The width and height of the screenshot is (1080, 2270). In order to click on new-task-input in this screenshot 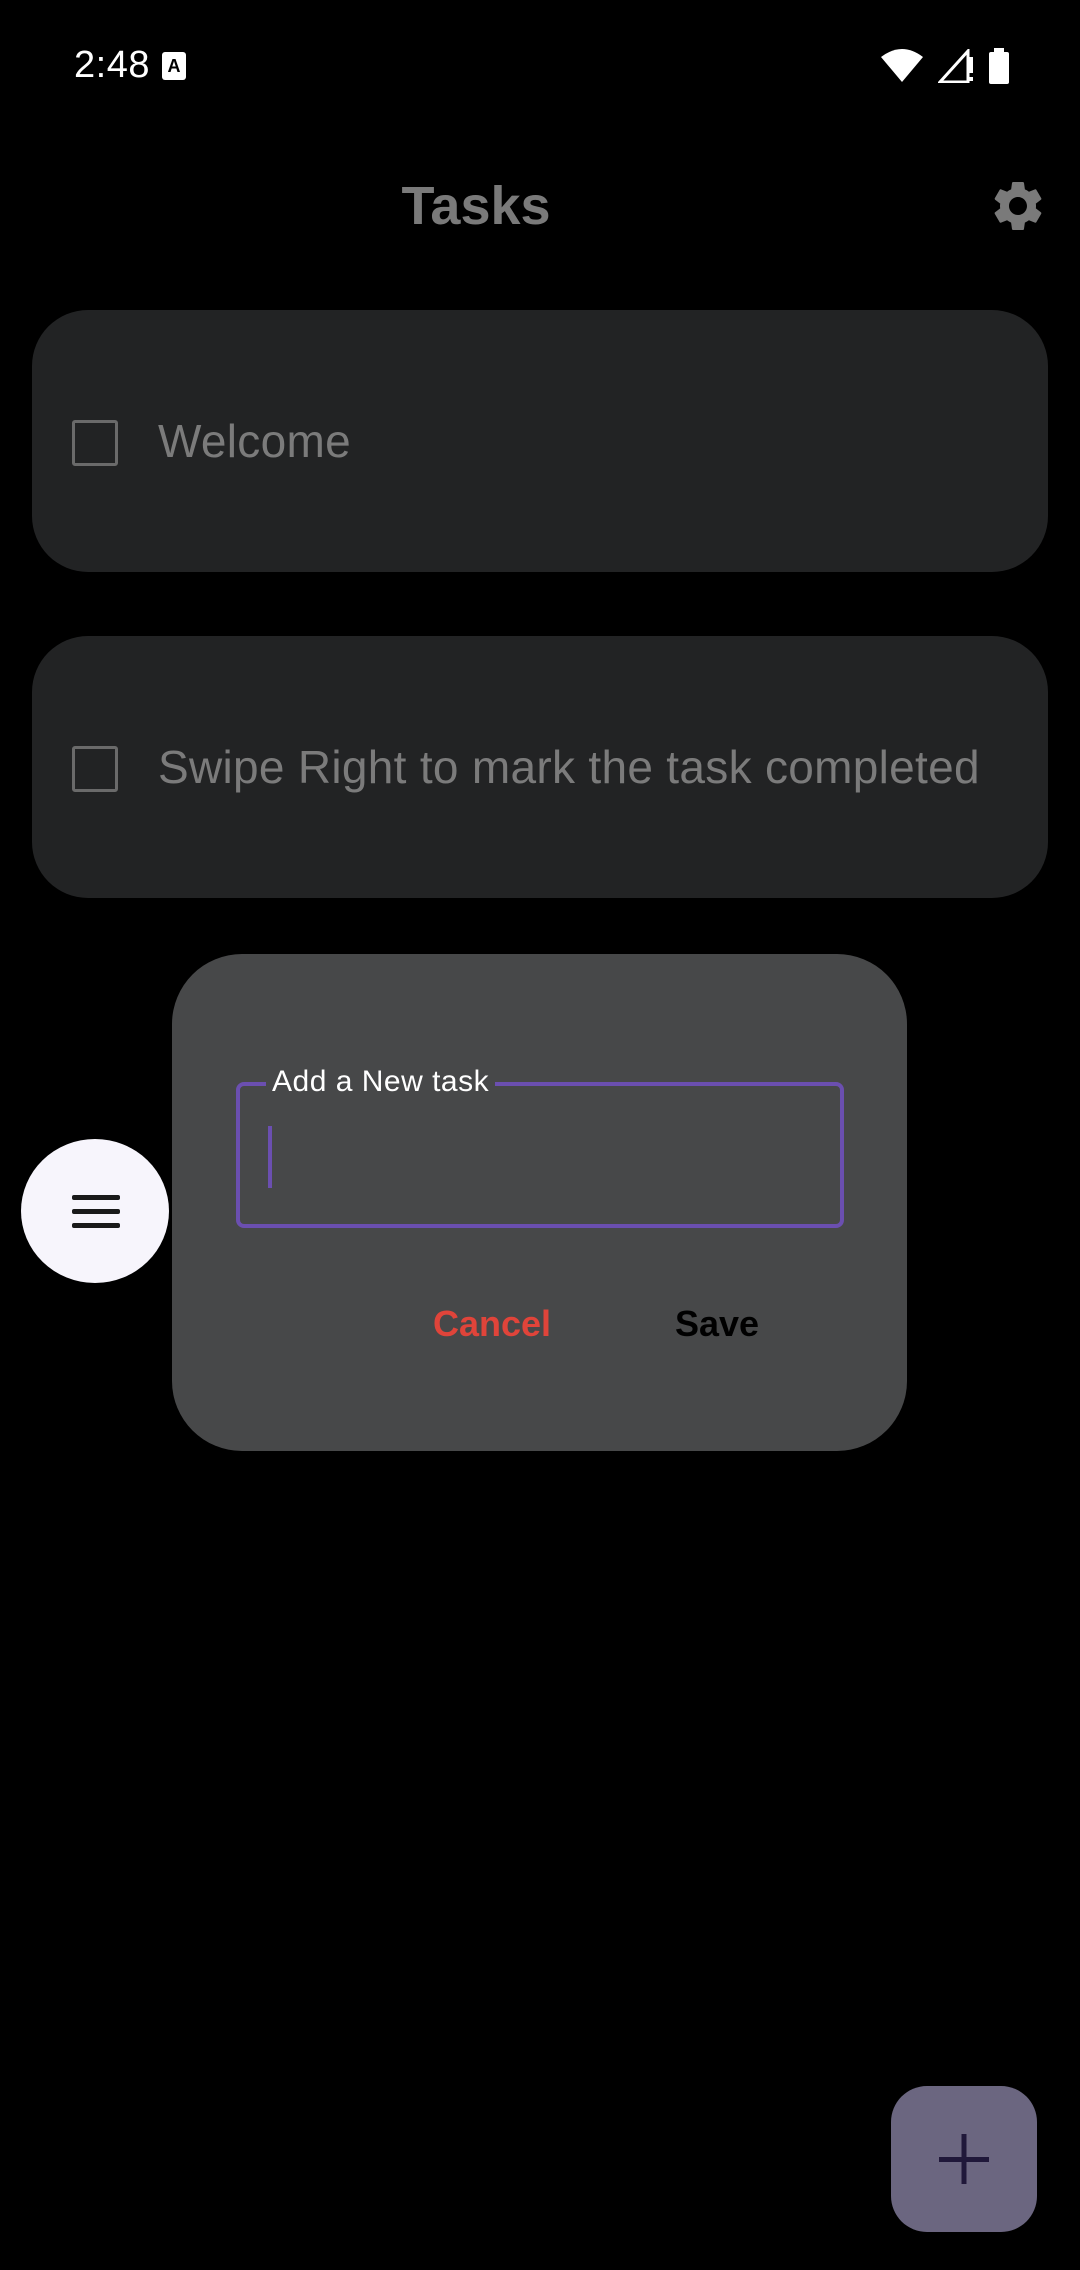, I will do `click(544, 1156)`.